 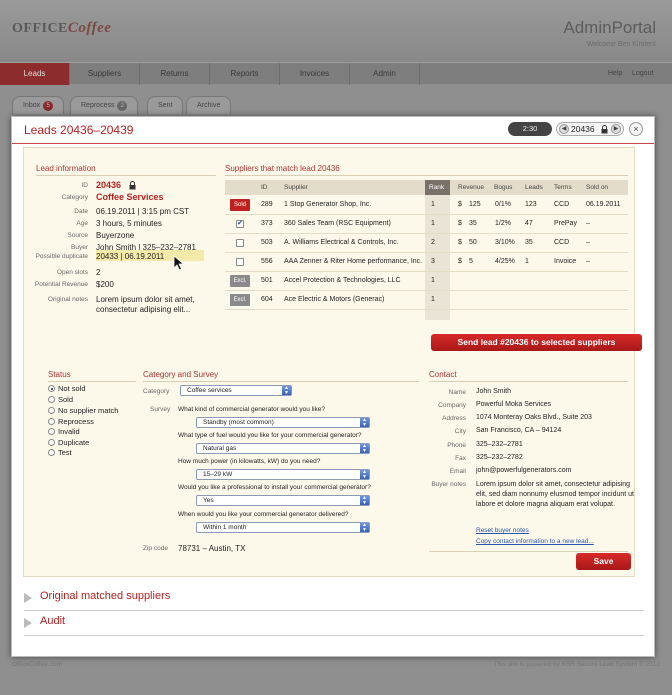 What do you see at coordinates (220, 448) in the screenshot?
I see `survey-answer-2-value: Natural gas` at bounding box center [220, 448].